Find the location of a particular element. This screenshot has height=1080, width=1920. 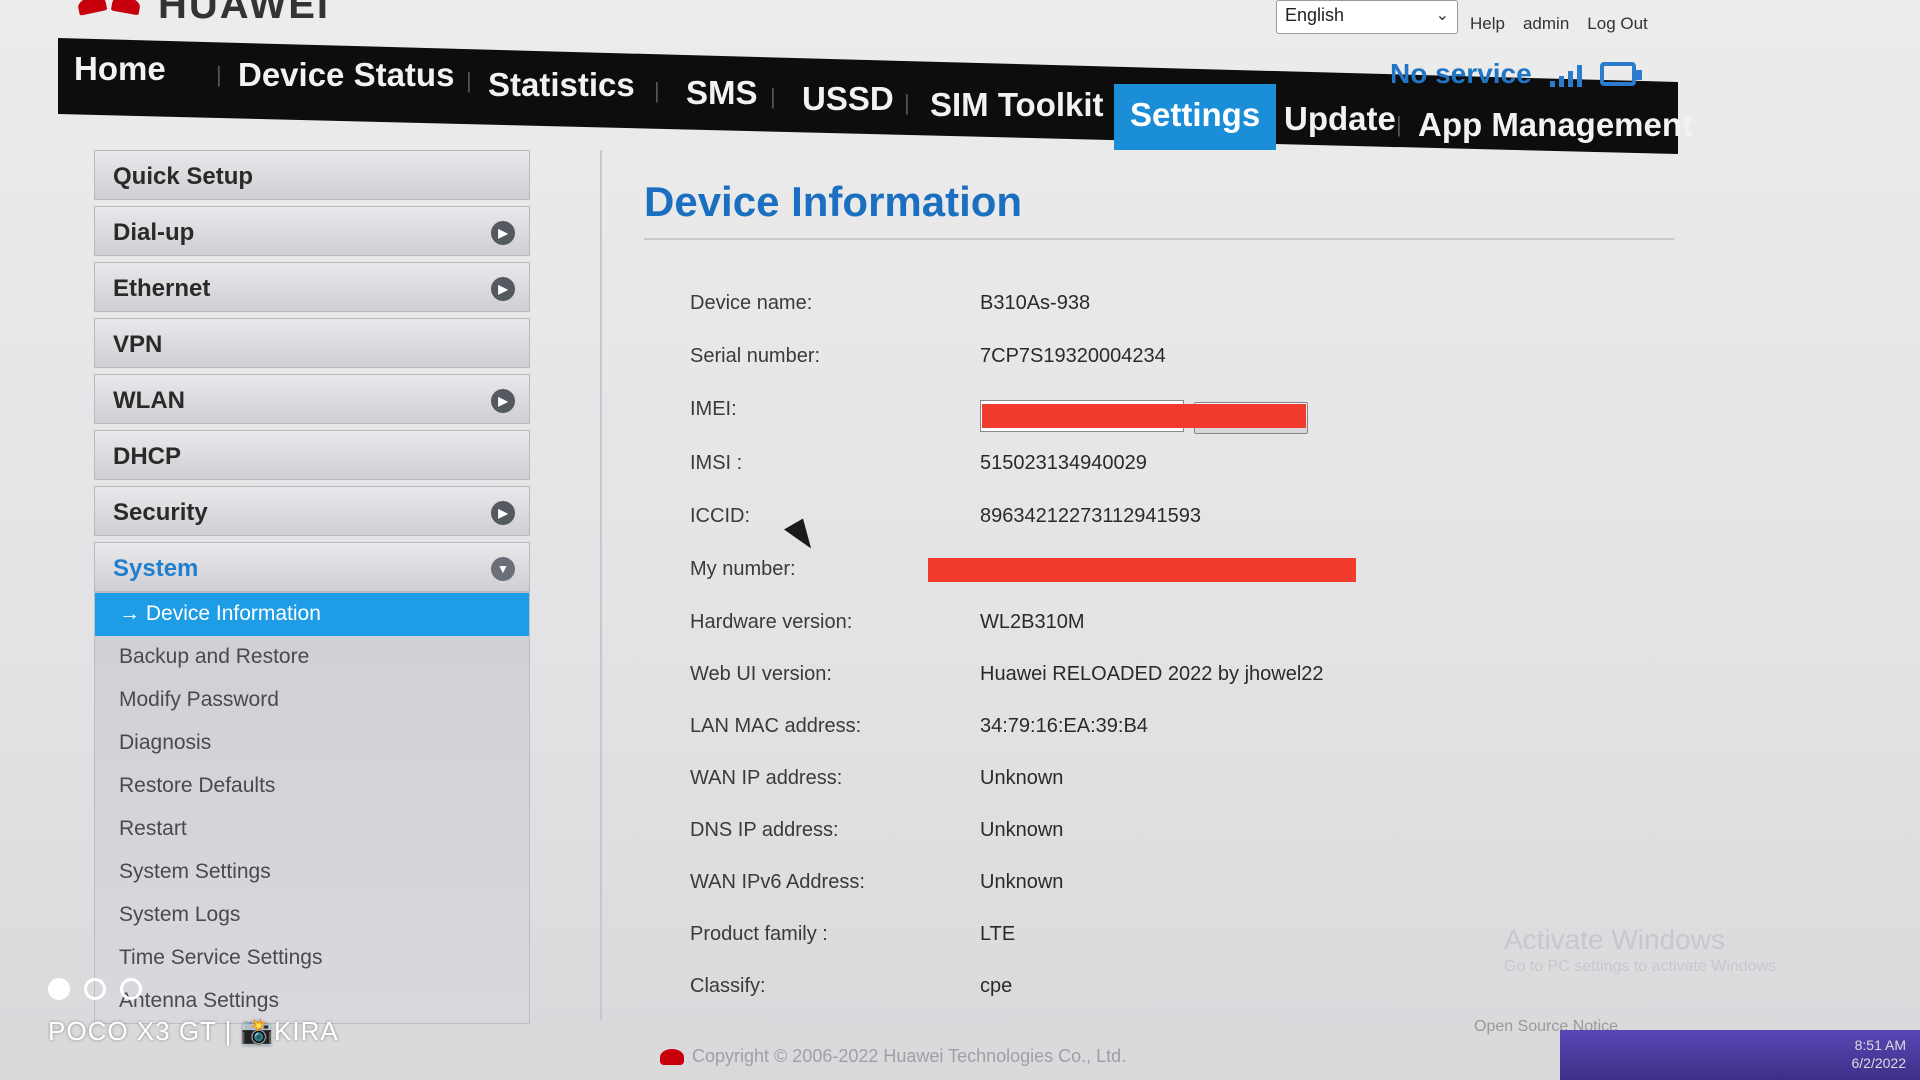

sidebar-sub-system-settings: System Settings is located at coordinates (312, 872).